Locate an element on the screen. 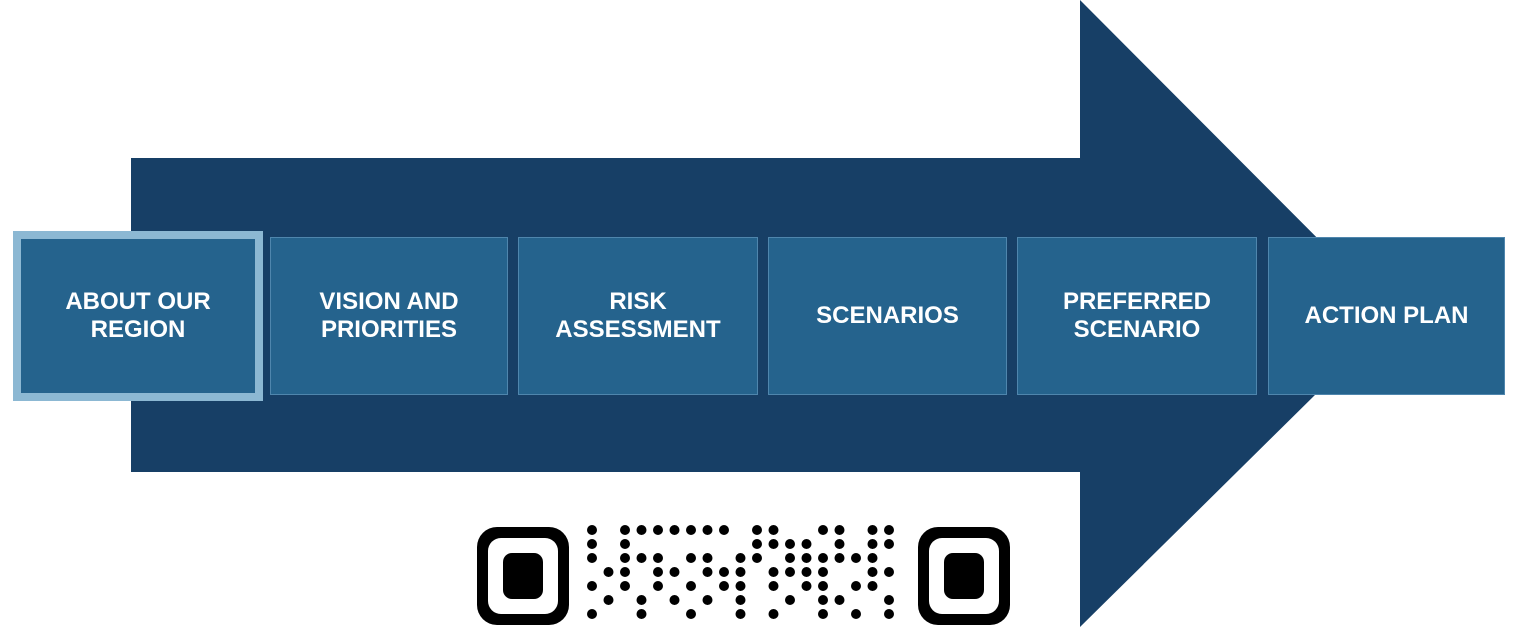  step-label: SCENARIOS is located at coordinates (887, 315).